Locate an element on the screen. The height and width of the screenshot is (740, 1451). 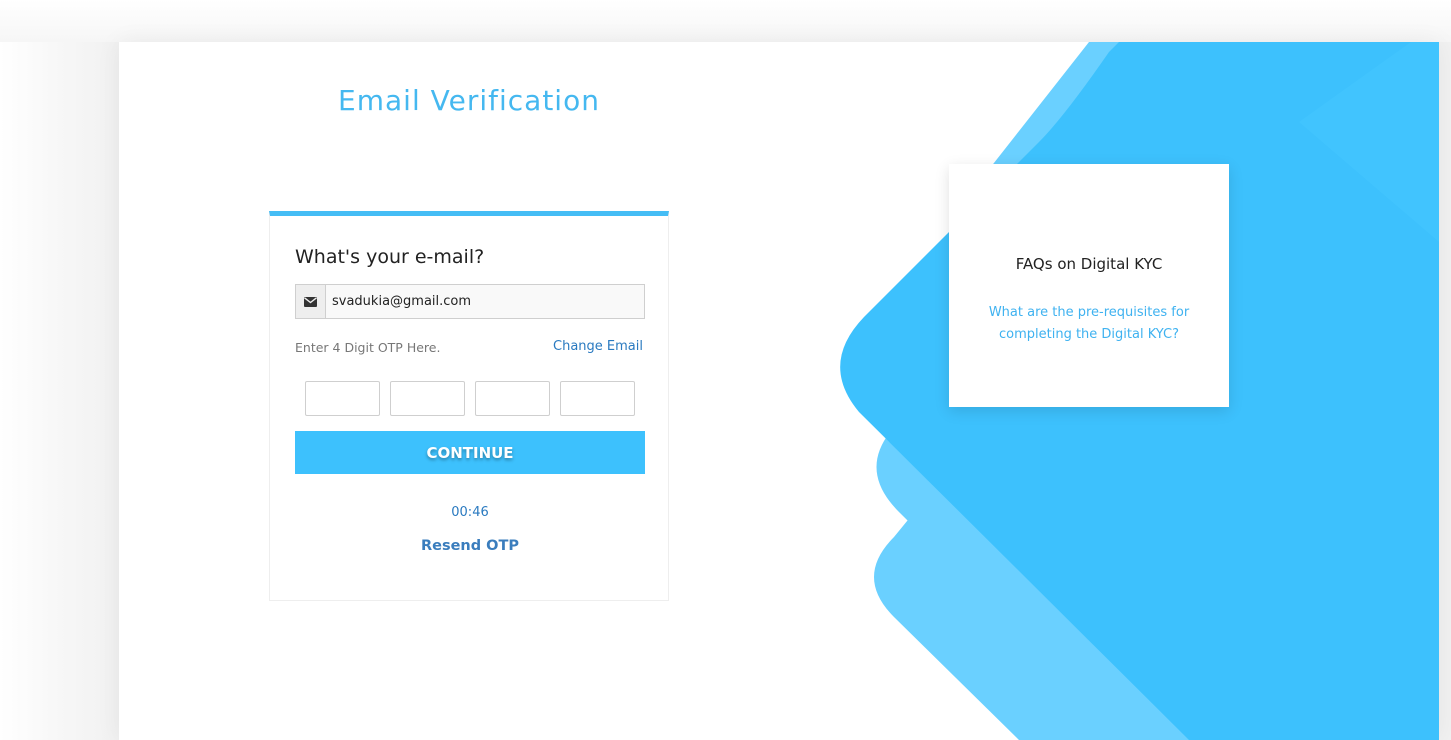
change-email-link: Change Email is located at coordinates (598, 346).